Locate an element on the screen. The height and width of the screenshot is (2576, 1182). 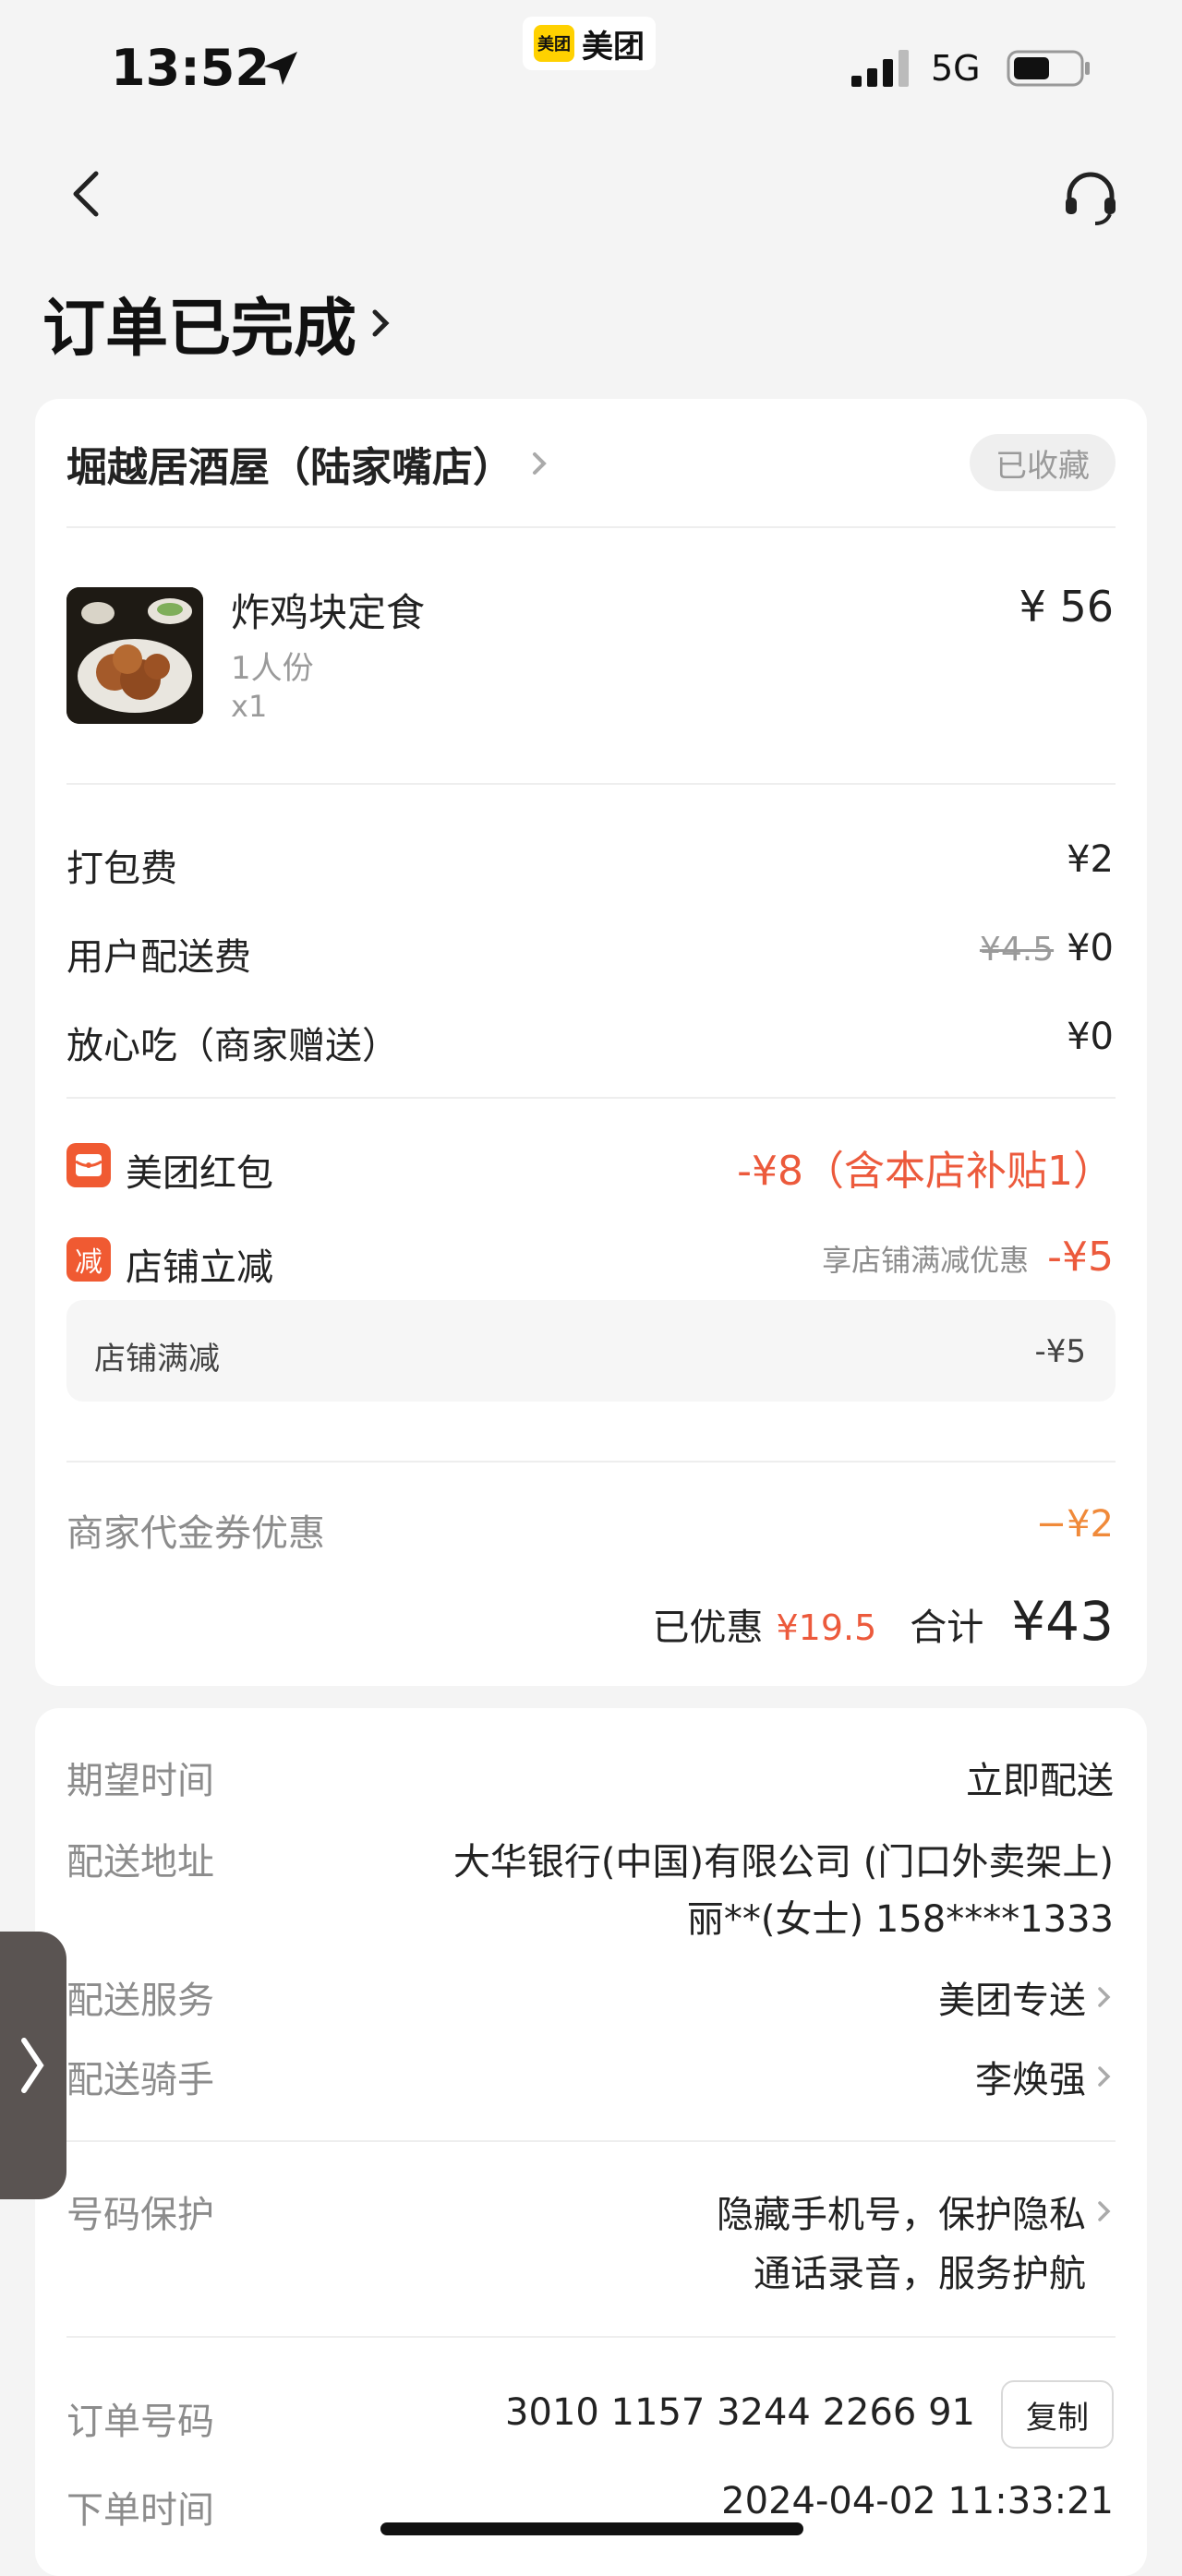
privacy-link: 隐藏手机号，保护隐私 is located at coordinates (915, 2211).